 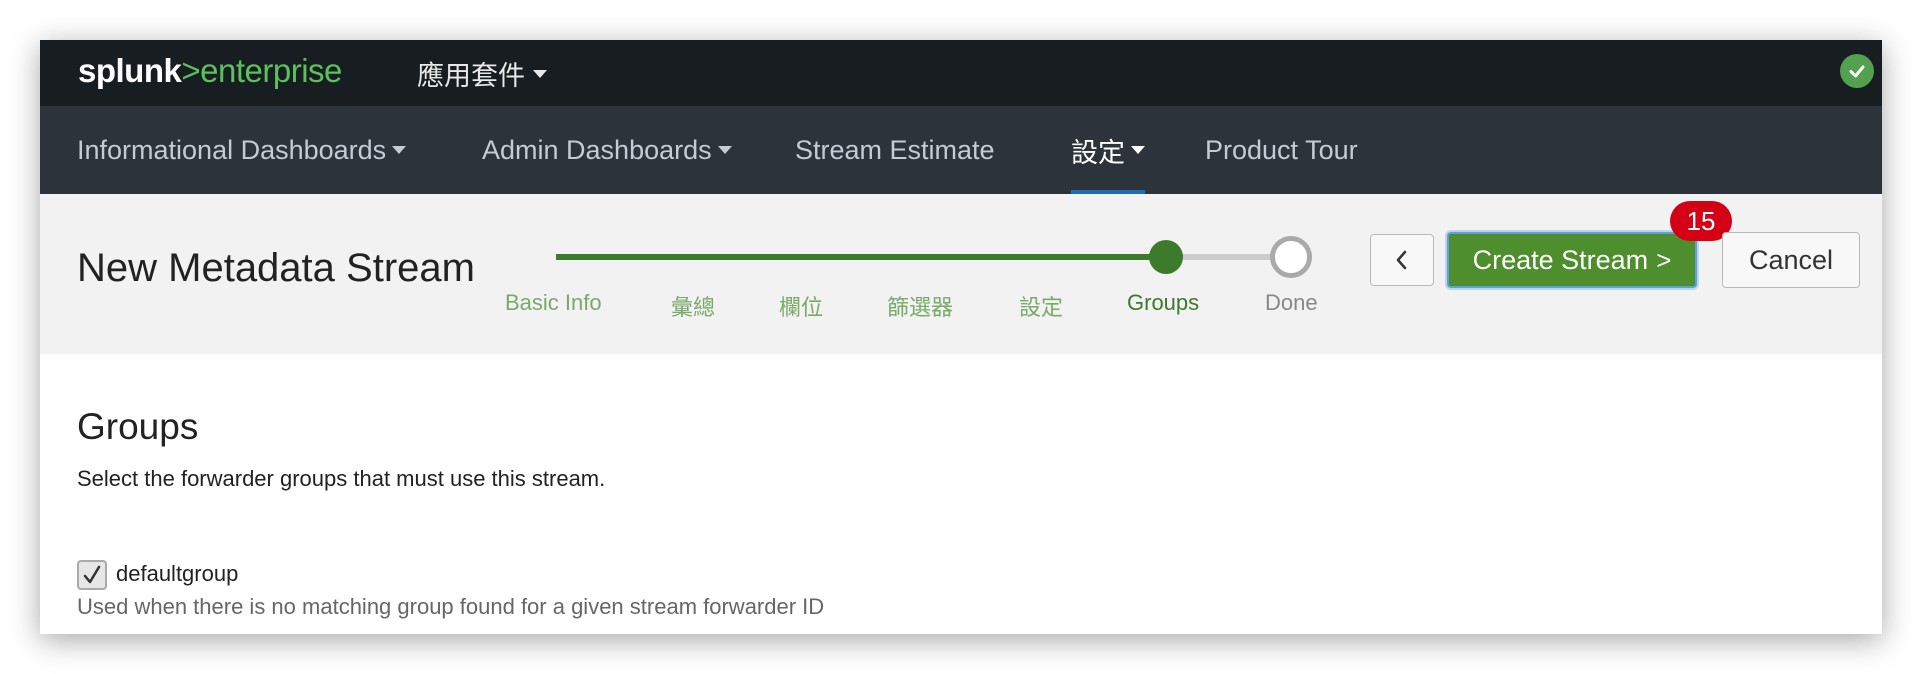 I want to click on defaultgroup-checkbox, so click(x=92, y=575).